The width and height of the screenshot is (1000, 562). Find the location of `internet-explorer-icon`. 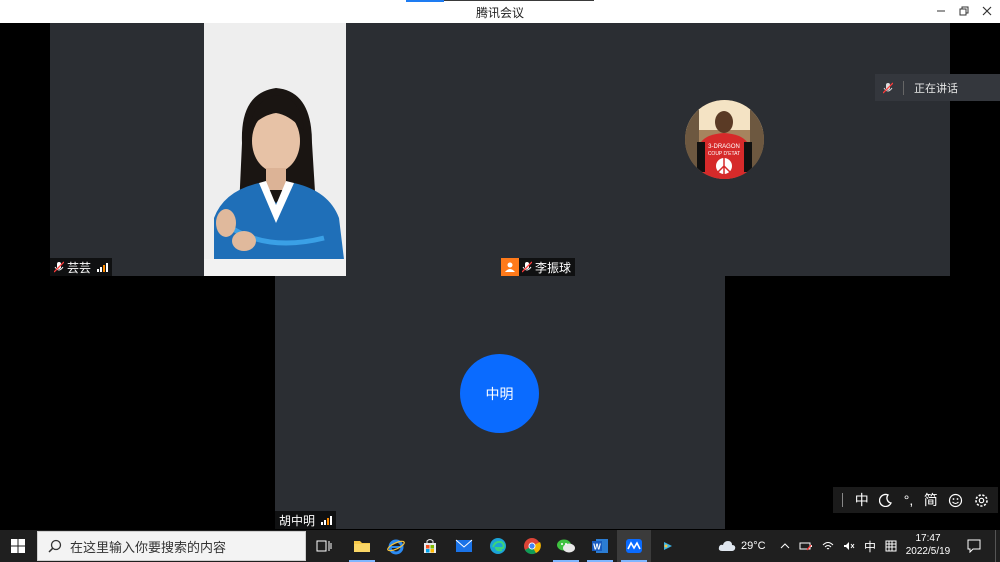

internet-explorer-icon is located at coordinates (396, 547).